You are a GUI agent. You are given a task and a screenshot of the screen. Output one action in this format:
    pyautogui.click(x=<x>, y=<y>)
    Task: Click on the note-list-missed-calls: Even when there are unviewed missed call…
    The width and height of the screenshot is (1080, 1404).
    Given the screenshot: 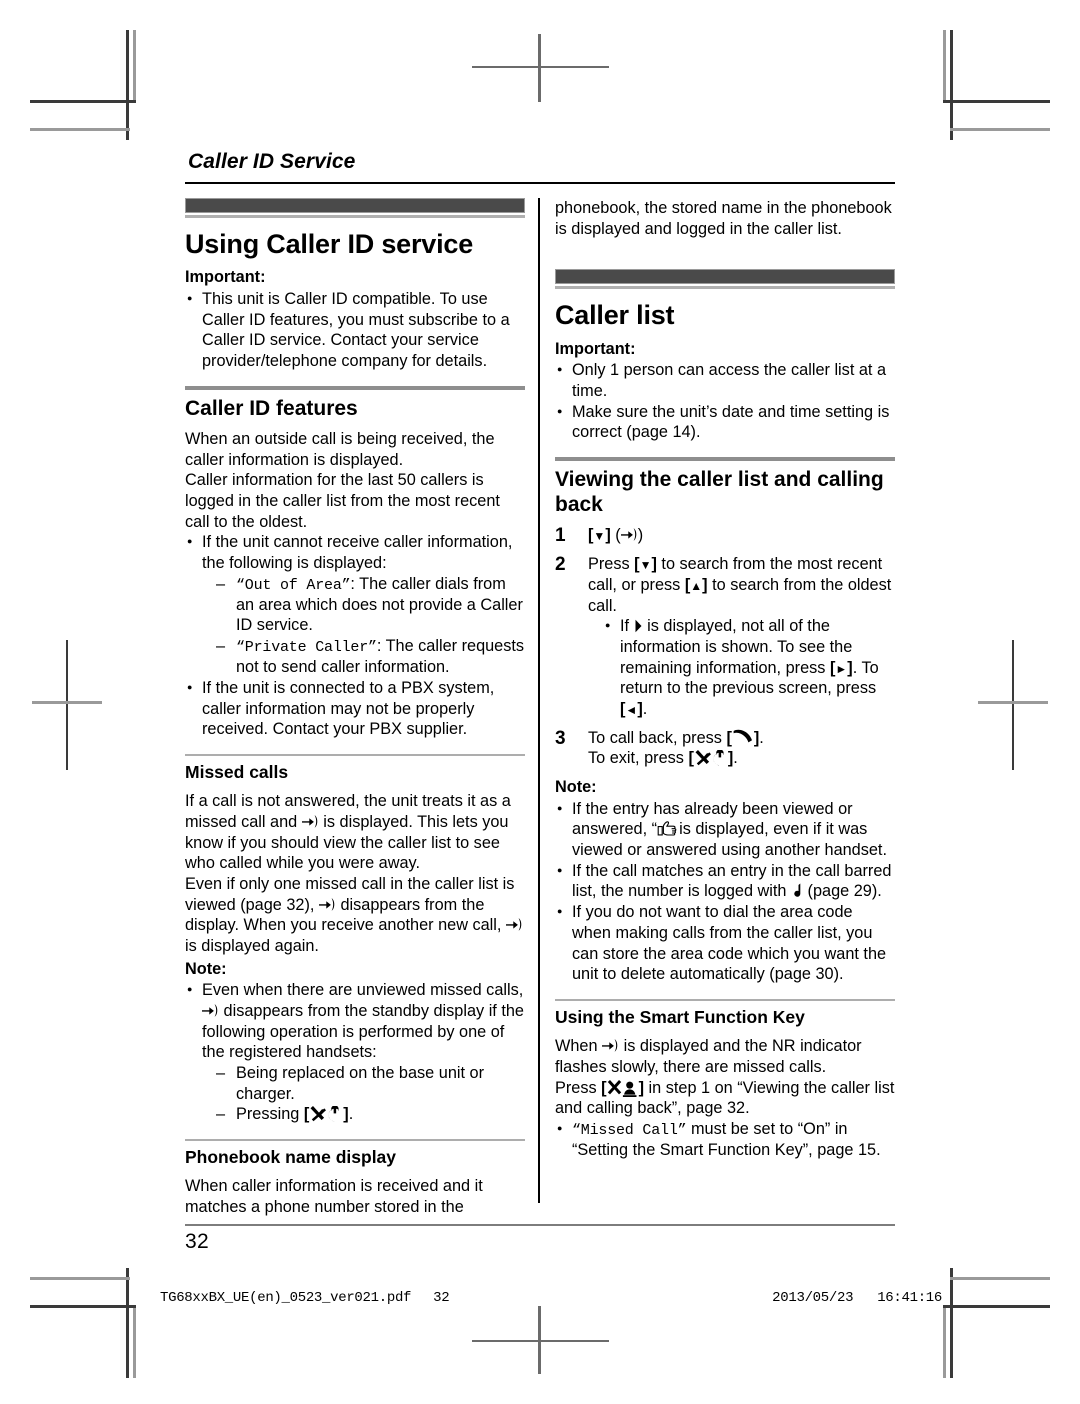 What is the action you would take?
    pyautogui.click(x=355, y=1052)
    